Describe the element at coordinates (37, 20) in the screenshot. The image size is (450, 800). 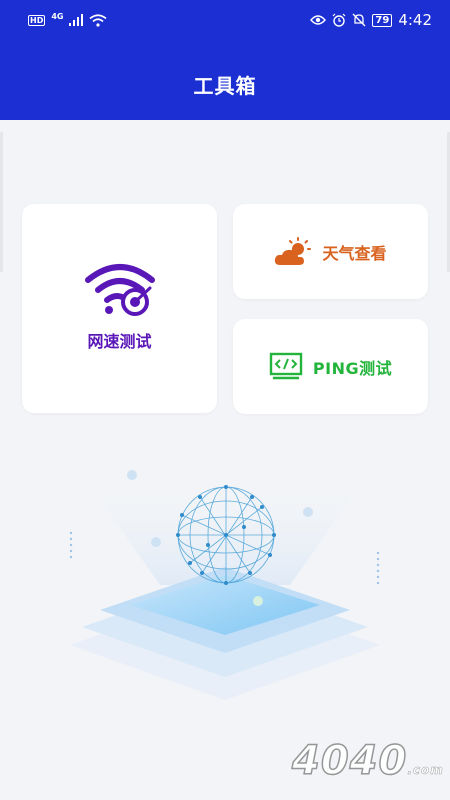
I see `hd-badge: HD` at that location.